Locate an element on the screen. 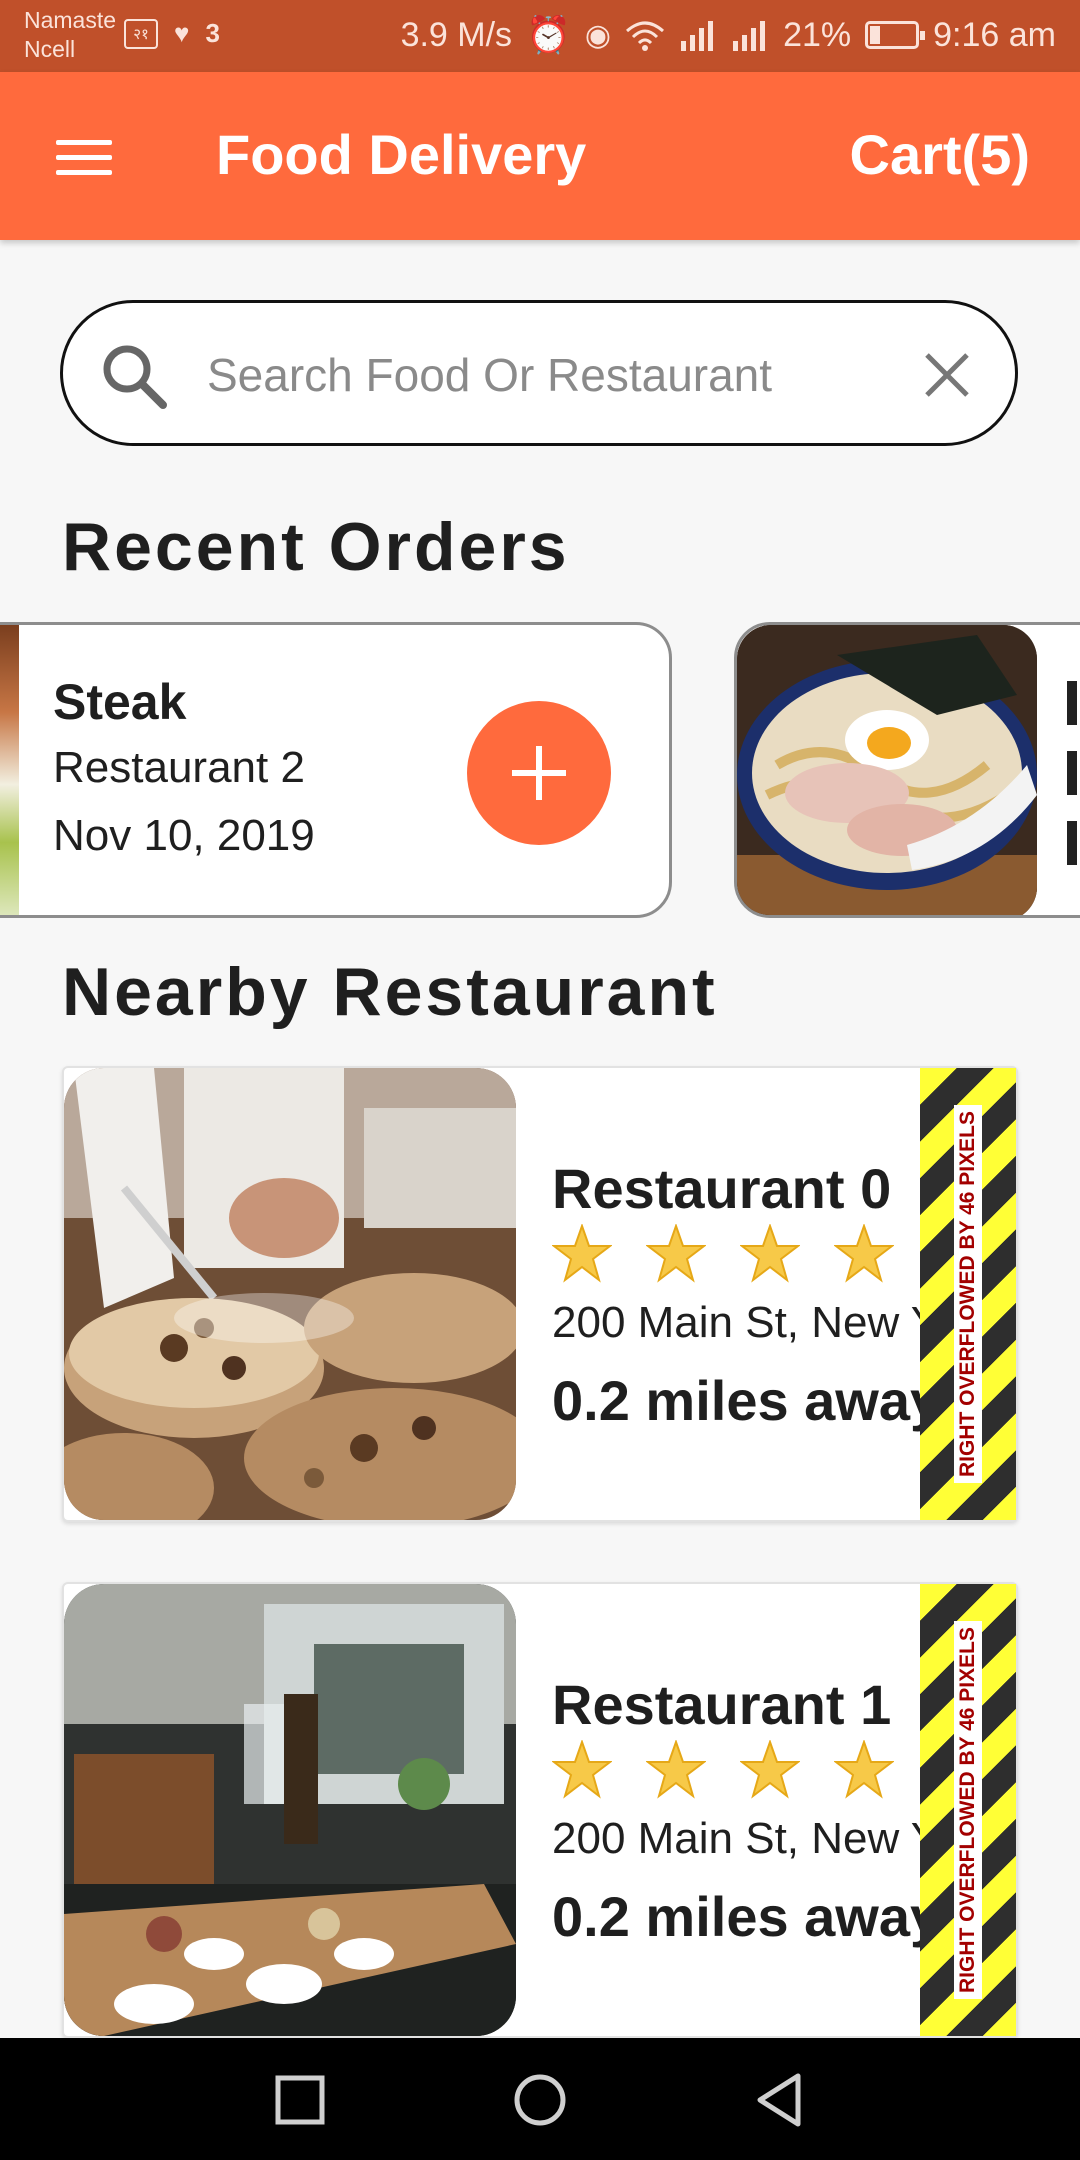 The width and height of the screenshot is (1080, 2160). app-title: Food Delivery is located at coordinates (401, 154).